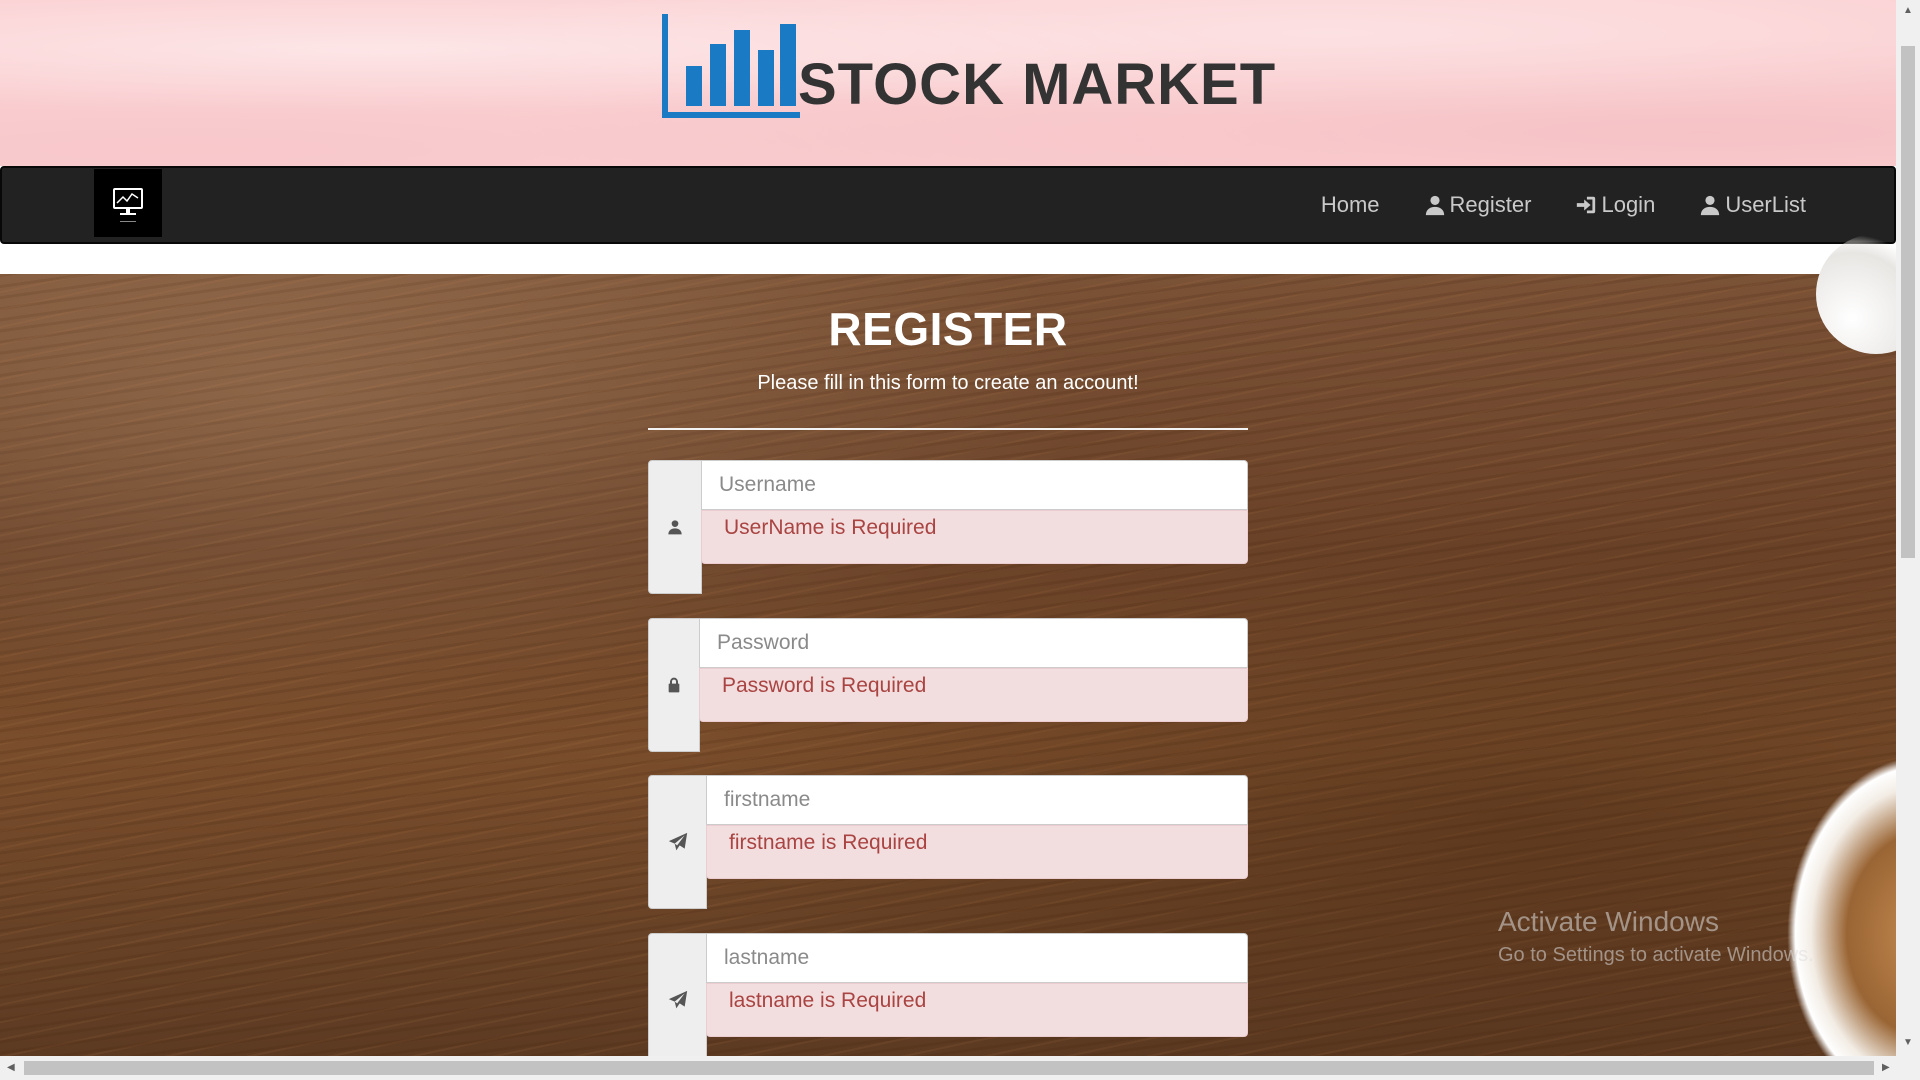 This screenshot has height=1080, width=1920. Describe the element at coordinates (973, 695) in the screenshot. I see `password-error: Password is Required` at that location.